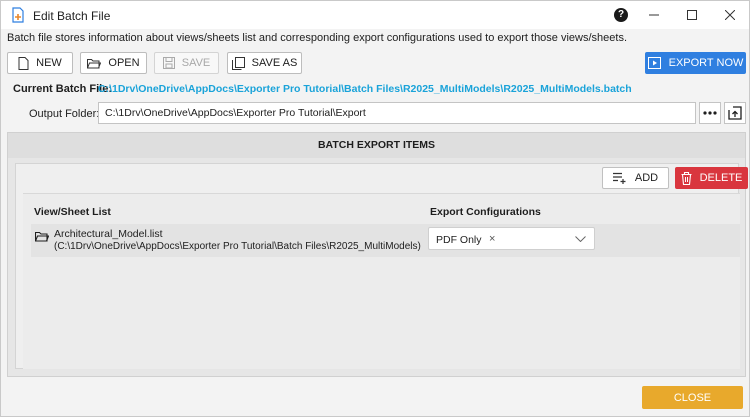 The width and height of the screenshot is (750, 417). Describe the element at coordinates (124, 63) in the screenshot. I see `open-button-label: OPEN` at that location.